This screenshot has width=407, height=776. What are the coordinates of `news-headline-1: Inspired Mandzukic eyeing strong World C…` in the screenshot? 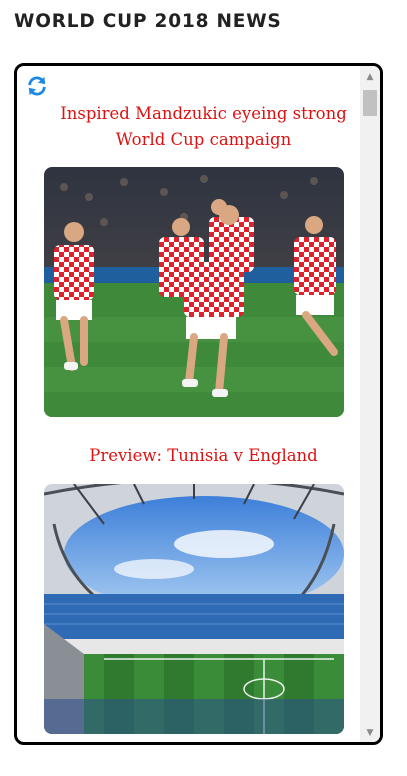 It's located at (203, 127).